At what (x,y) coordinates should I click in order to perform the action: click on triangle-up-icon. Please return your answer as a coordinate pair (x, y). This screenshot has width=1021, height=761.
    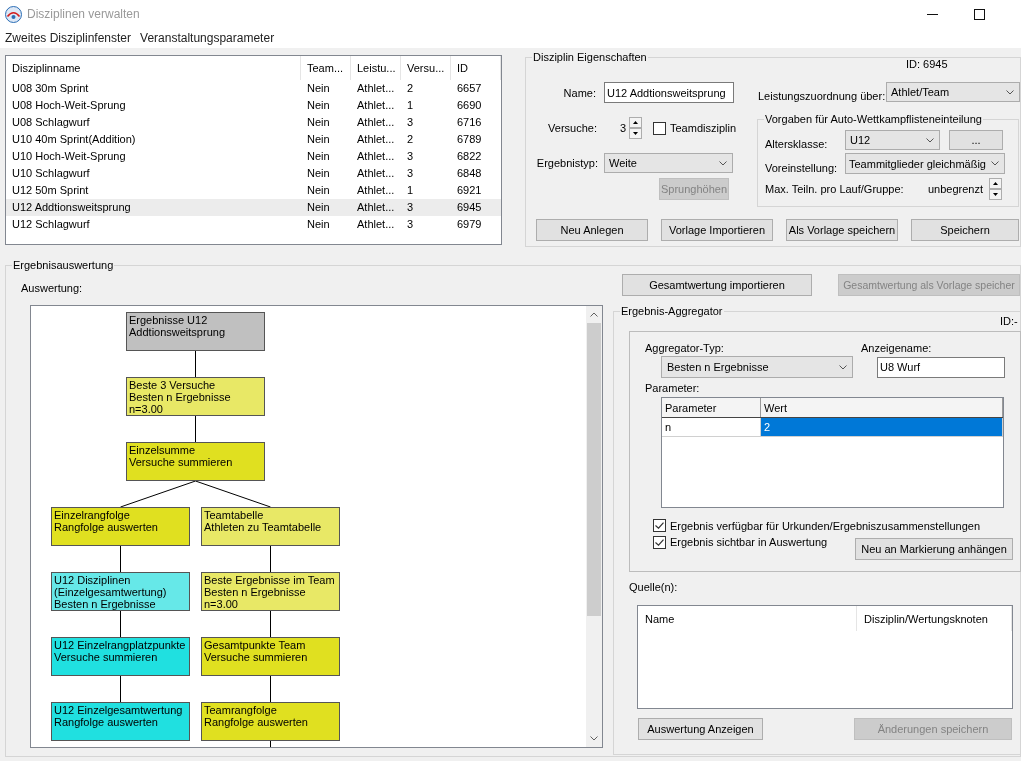
    Looking at the image, I should click on (995, 183).